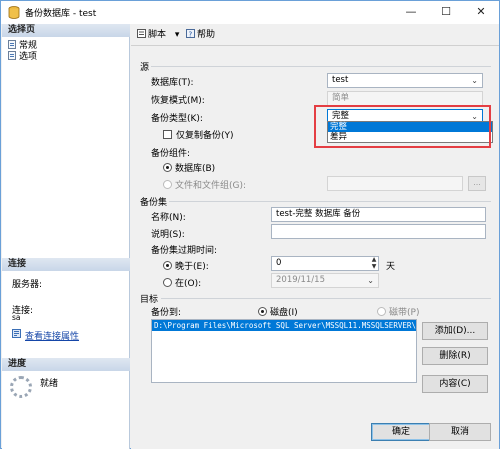 This screenshot has height=449, width=500. I want to click on help-button: ? 帮助, so click(200, 35).